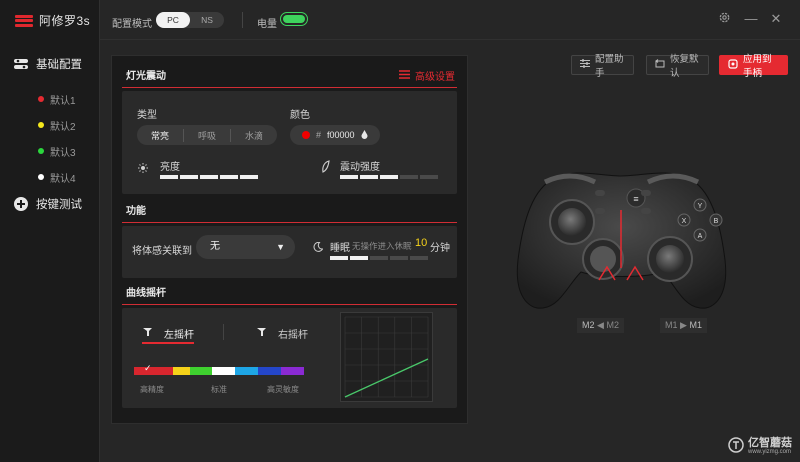  I want to click on tab-right-stick: 右摇杆, so click(282, 333).